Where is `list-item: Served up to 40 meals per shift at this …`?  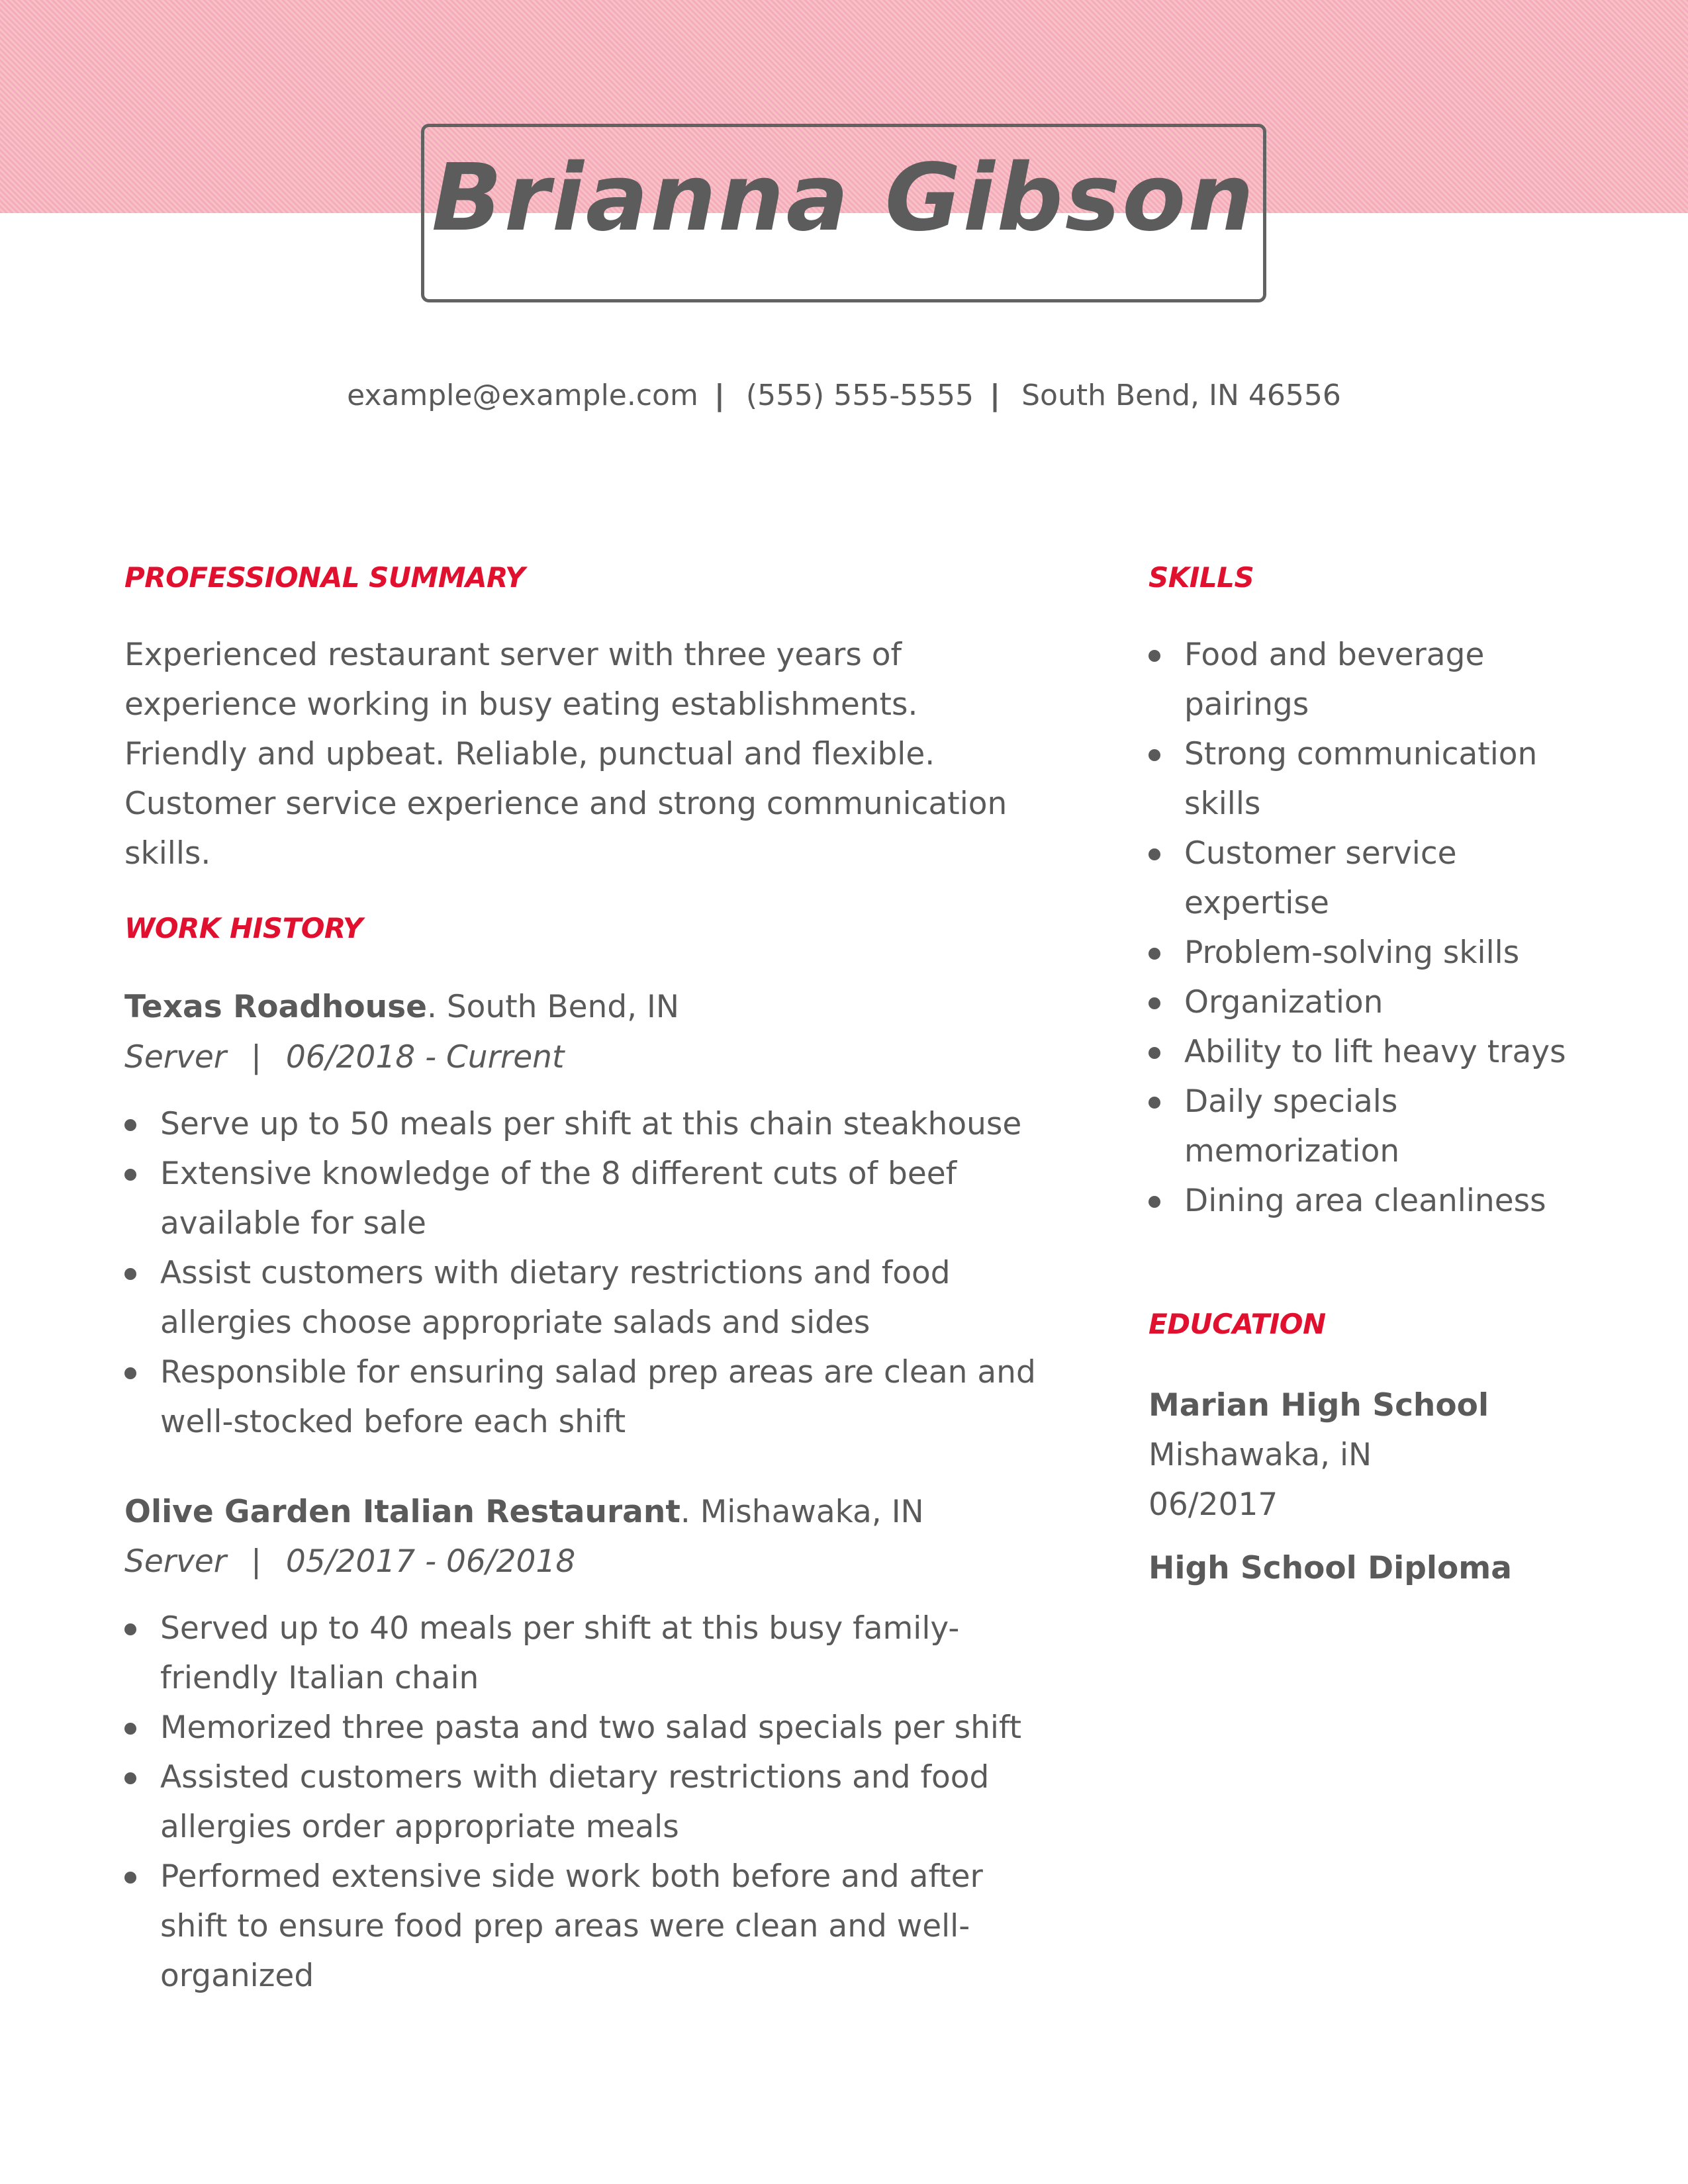 list-item: Served up to 40 meals per shift at this … is located at coordinates (584, 1653).